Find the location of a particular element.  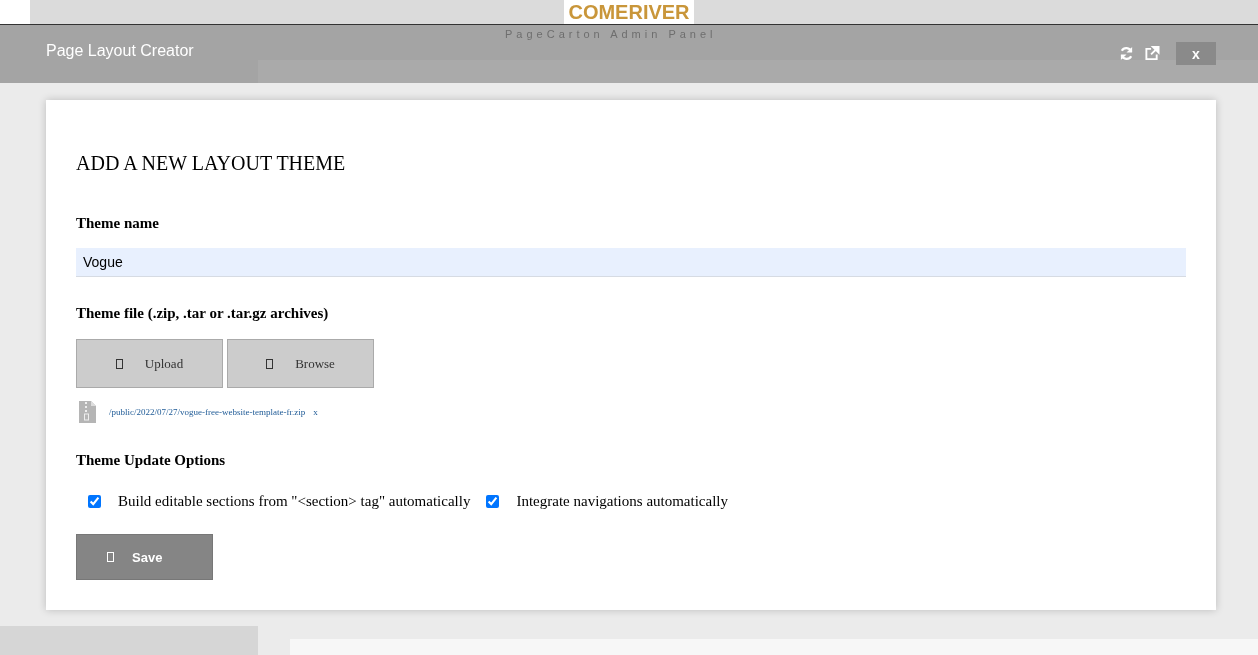

save-button: Save is located at coordinates (144, 557).